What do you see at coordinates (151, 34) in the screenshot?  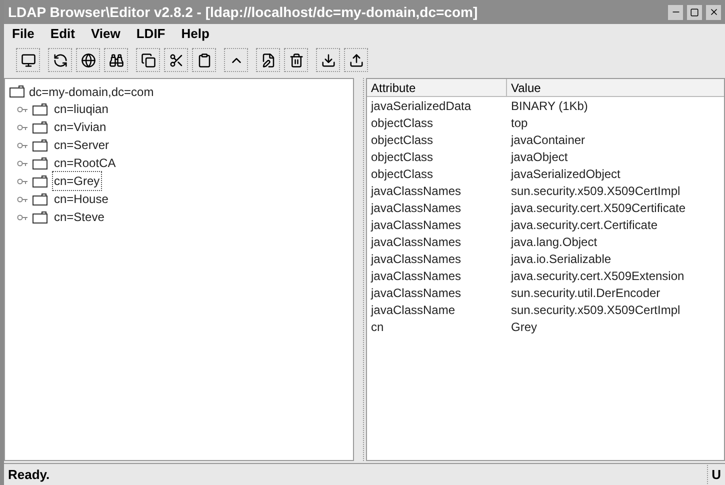 I see `menu-item: LDIF` at bounding box center [151, 34].